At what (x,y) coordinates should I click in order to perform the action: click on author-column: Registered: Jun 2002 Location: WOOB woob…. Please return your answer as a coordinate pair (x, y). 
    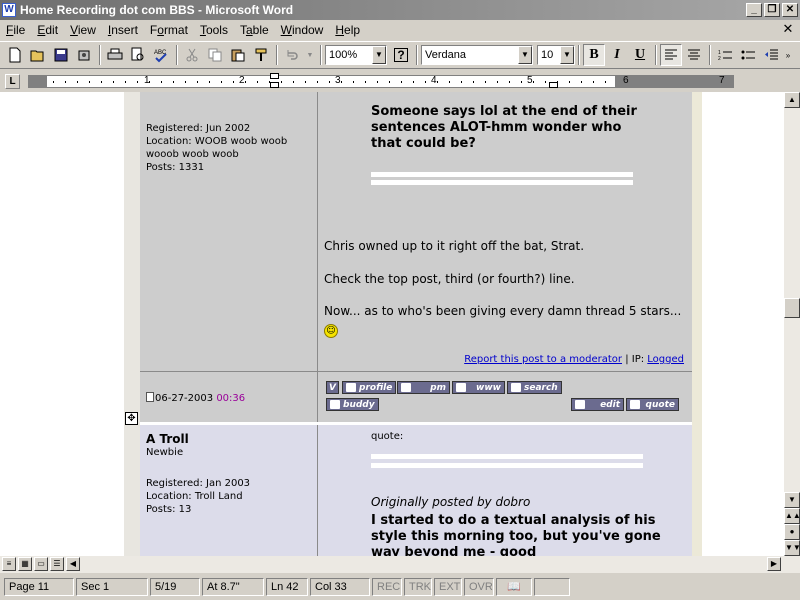
    Looking at the image, I should click on (229, 257).